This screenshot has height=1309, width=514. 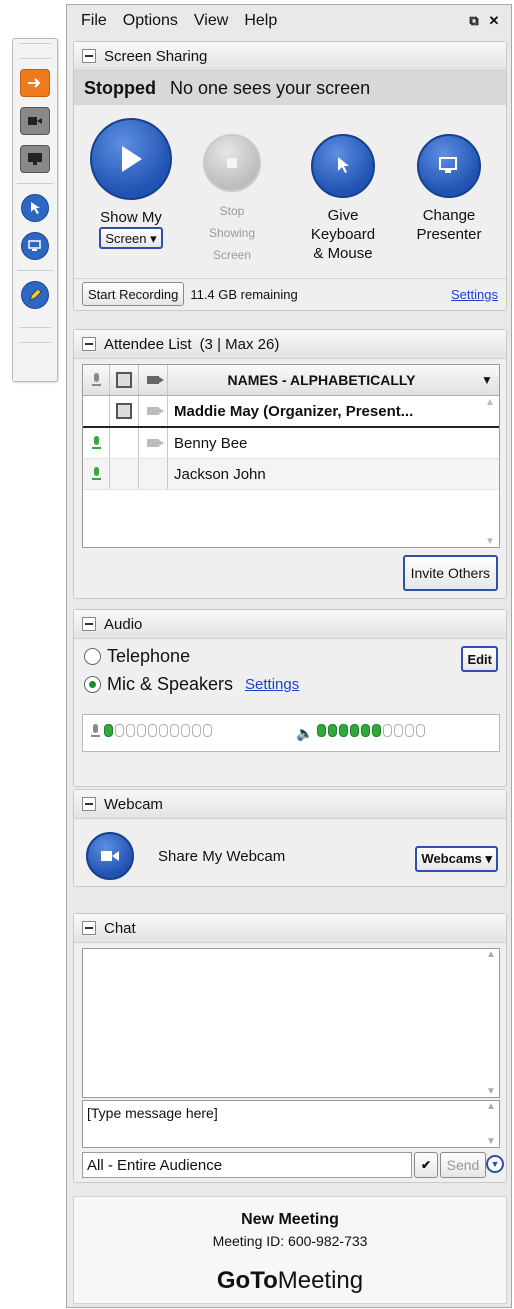 What do you see at coordinates (211, 21) in the screenshot?
I see `menu-view: View` at bounding box center [211, 21].